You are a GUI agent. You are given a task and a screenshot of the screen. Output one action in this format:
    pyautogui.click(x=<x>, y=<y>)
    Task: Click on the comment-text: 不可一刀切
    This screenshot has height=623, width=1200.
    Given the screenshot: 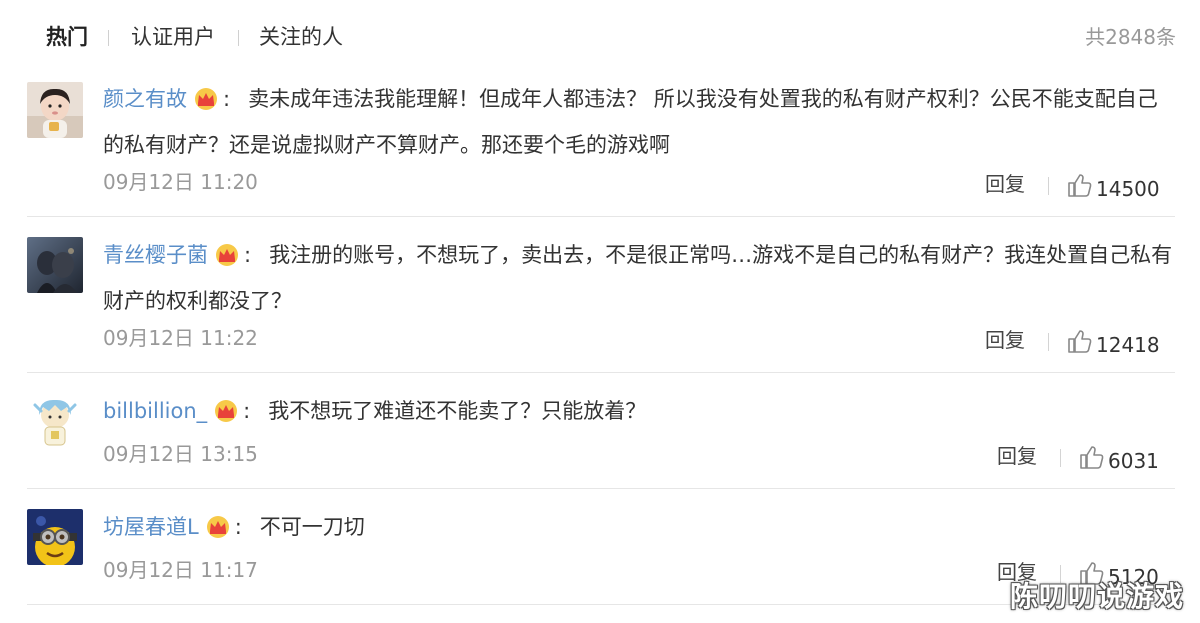 What is the action you would take?
    pyautogui.click(x=312, y=527)
    